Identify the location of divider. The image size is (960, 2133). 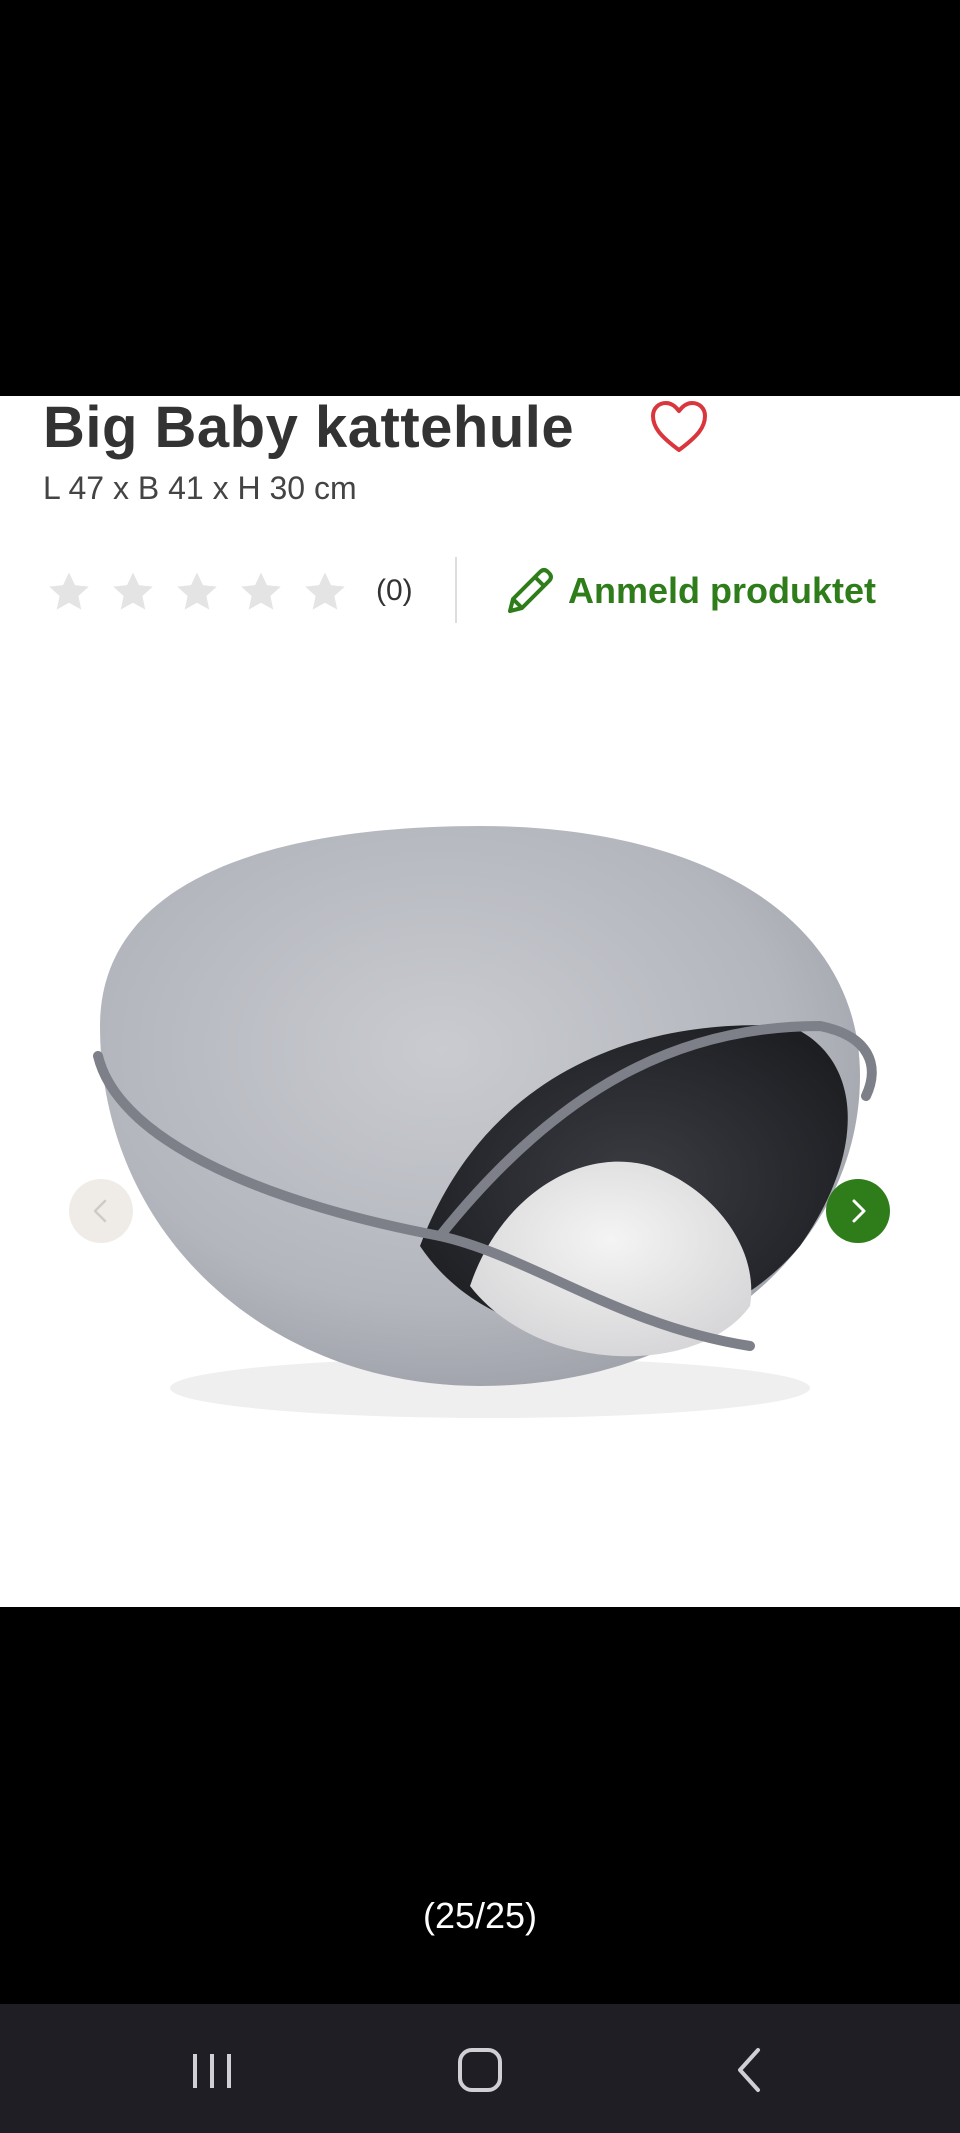
(456, 590).